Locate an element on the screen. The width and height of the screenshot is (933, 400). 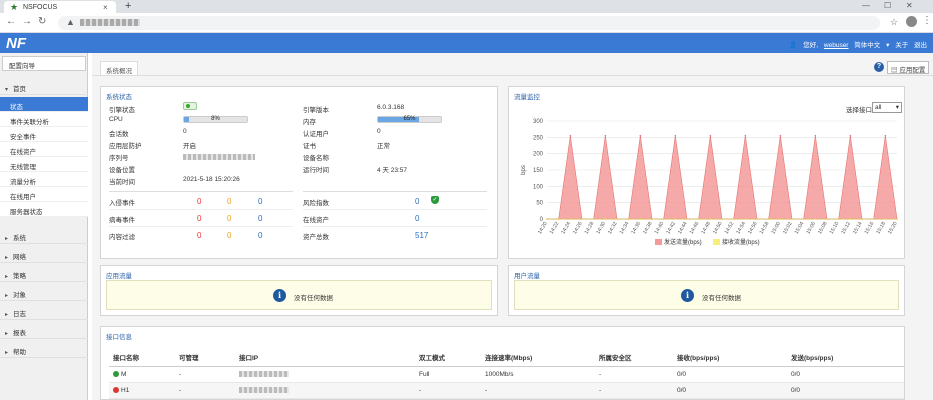
user-name-link: webuser is located at coordinates (836, 45).